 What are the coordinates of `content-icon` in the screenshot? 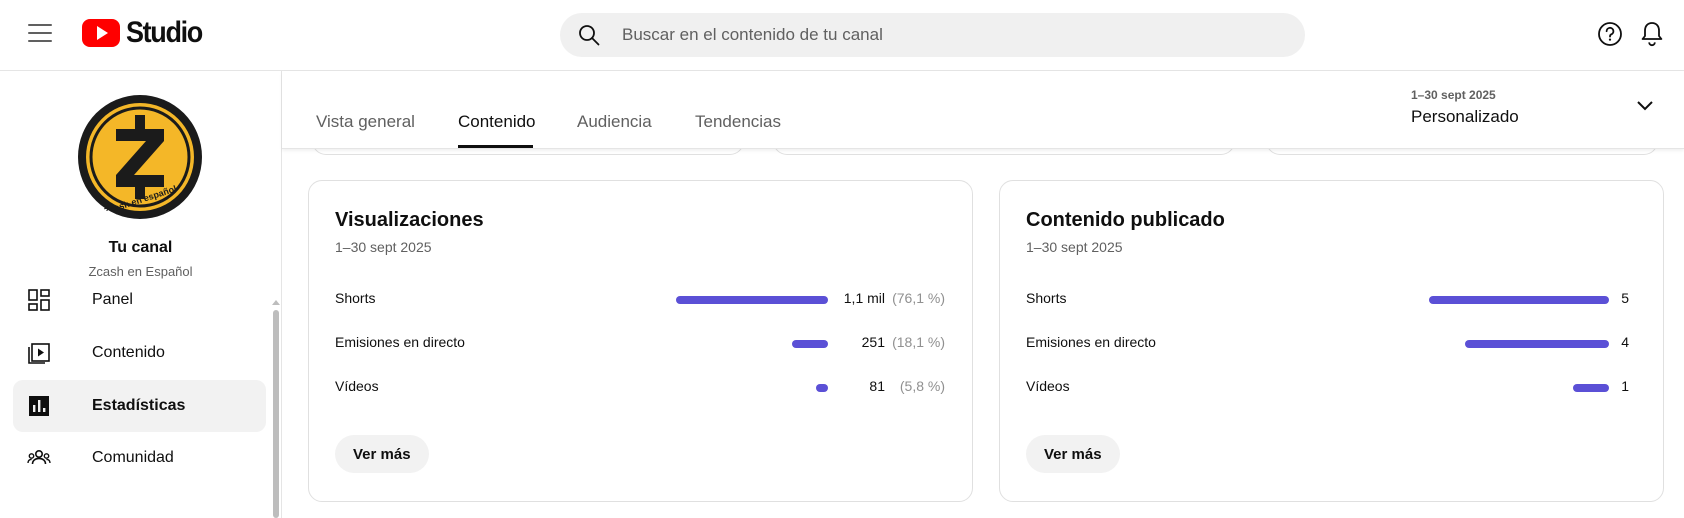 It's located at (39, 353).